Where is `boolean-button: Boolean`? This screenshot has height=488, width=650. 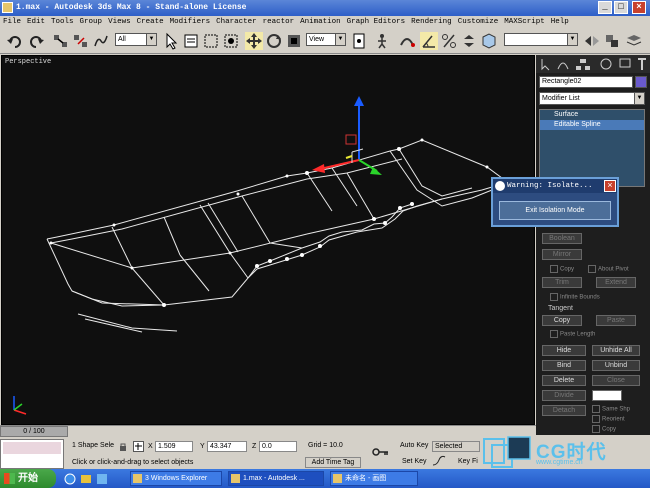 boolean-button: Boolean is located at coordinates (562, 238).